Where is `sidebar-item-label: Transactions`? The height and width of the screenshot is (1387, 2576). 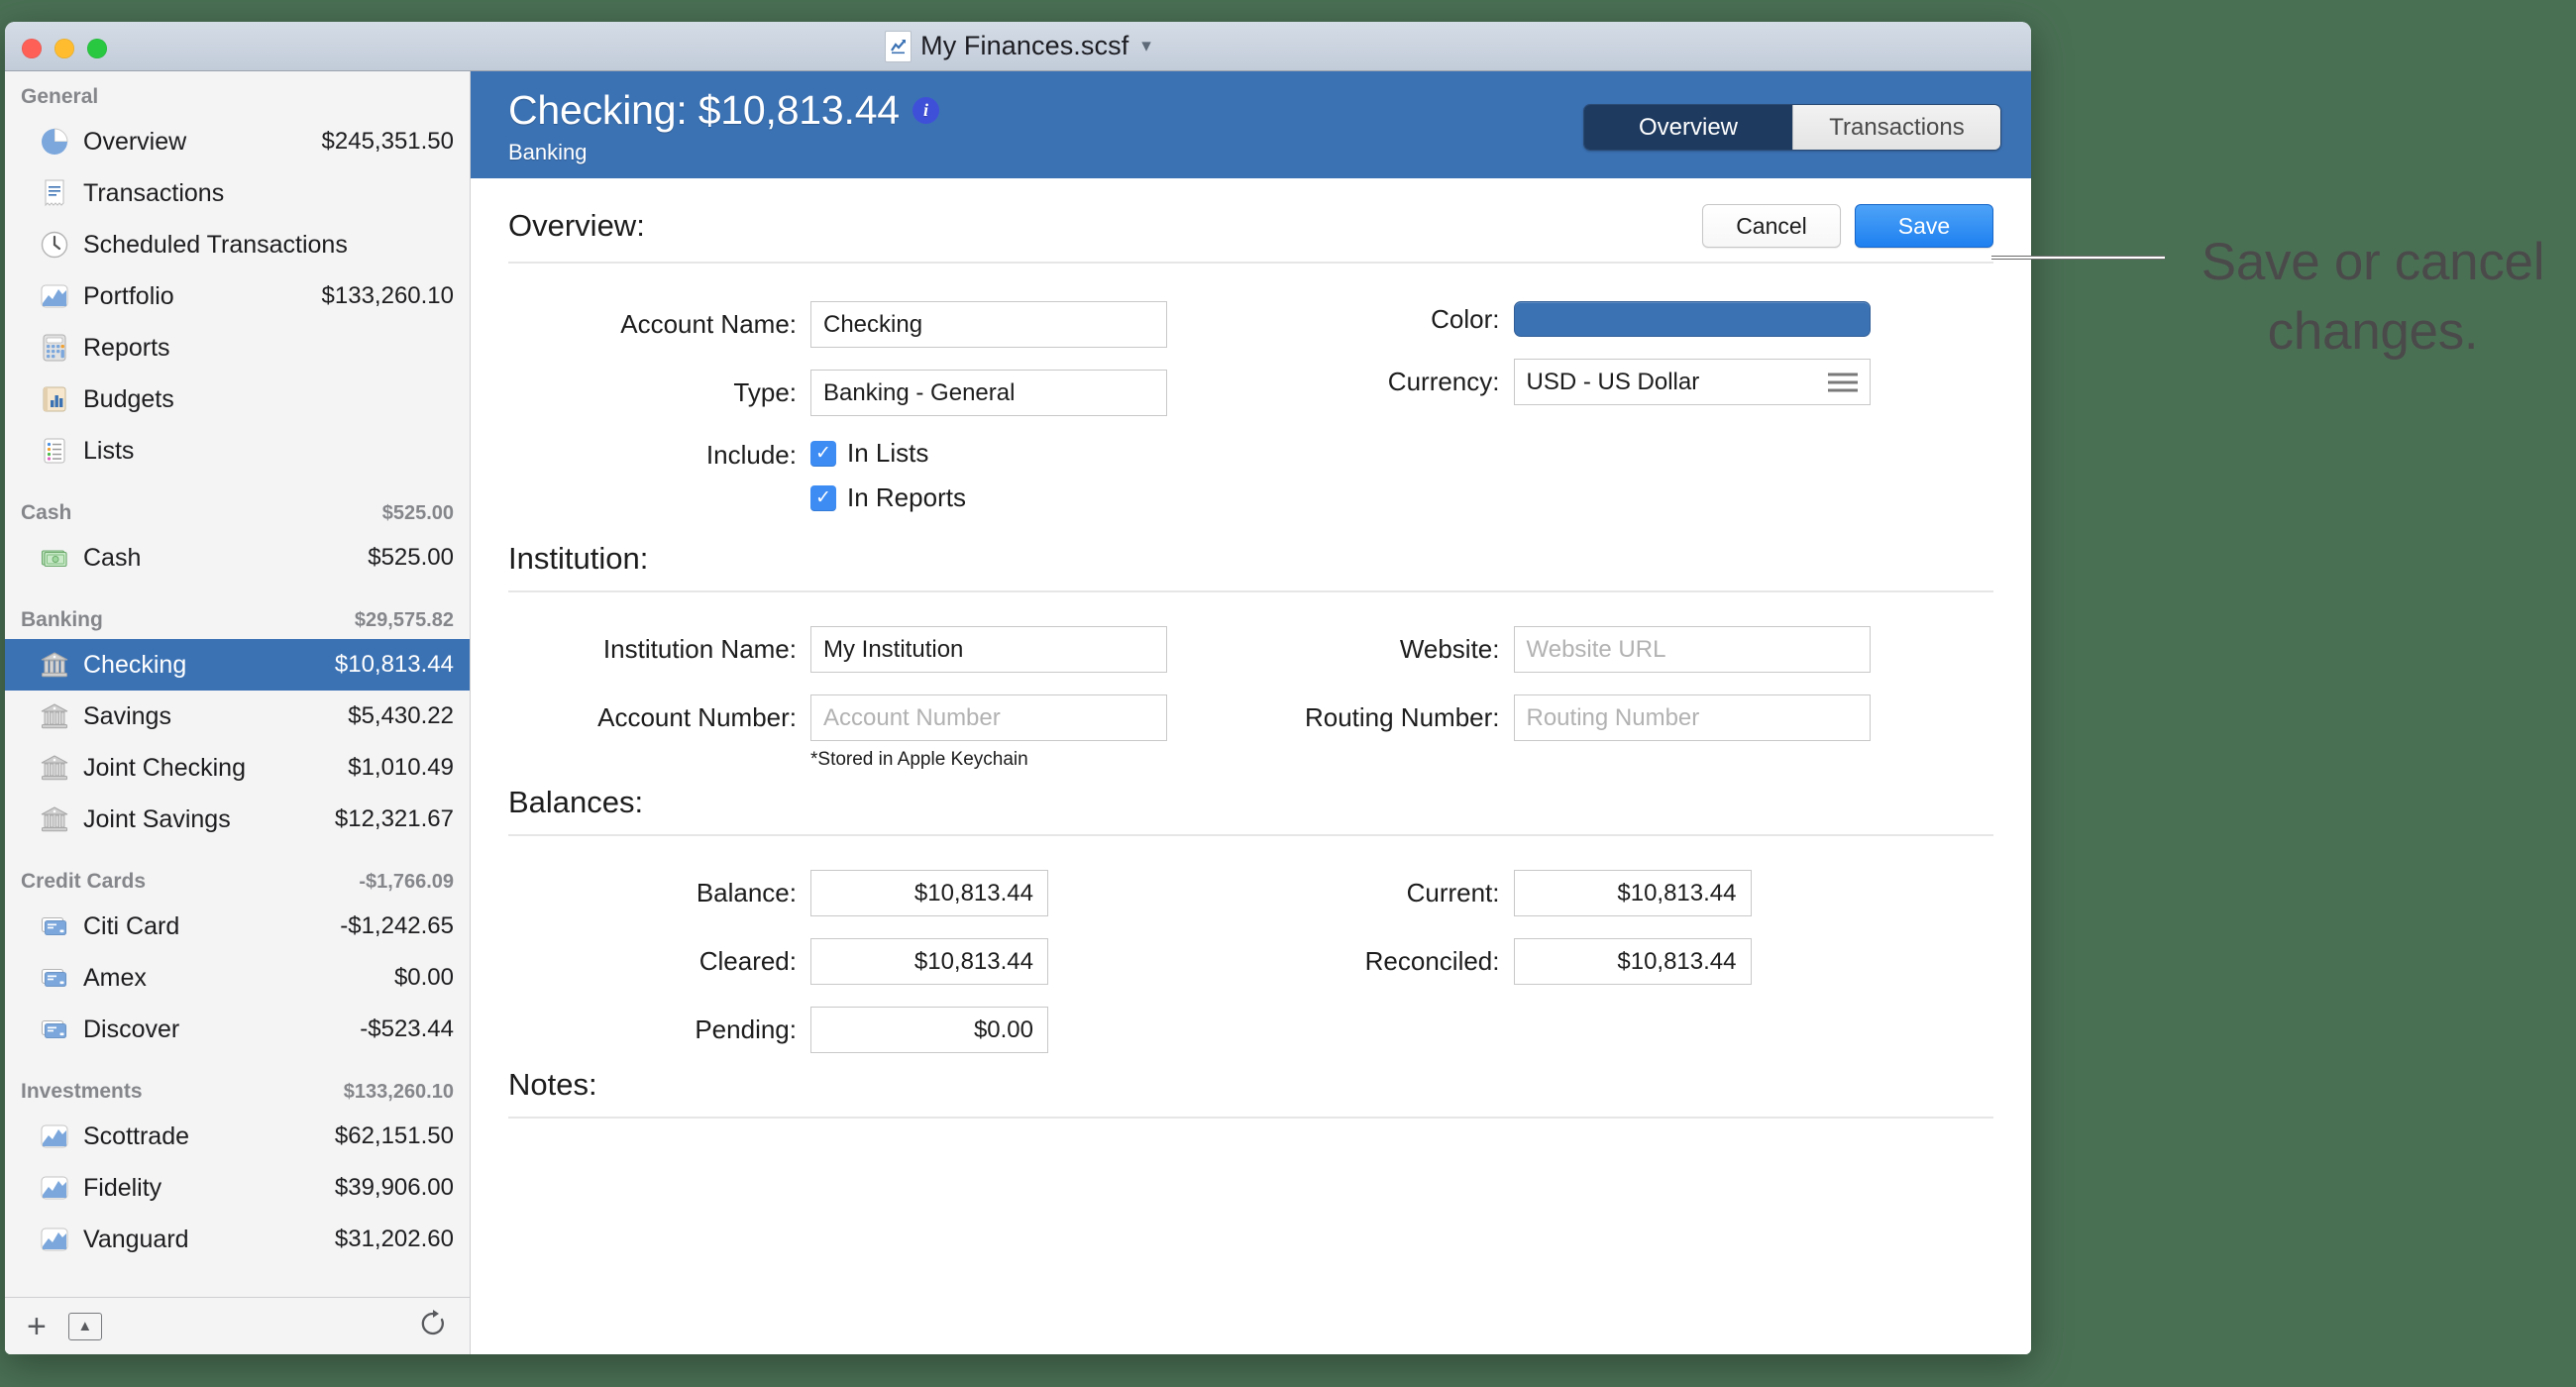
sidebar-item-label: Transactions is located at coordinates (154, 192).